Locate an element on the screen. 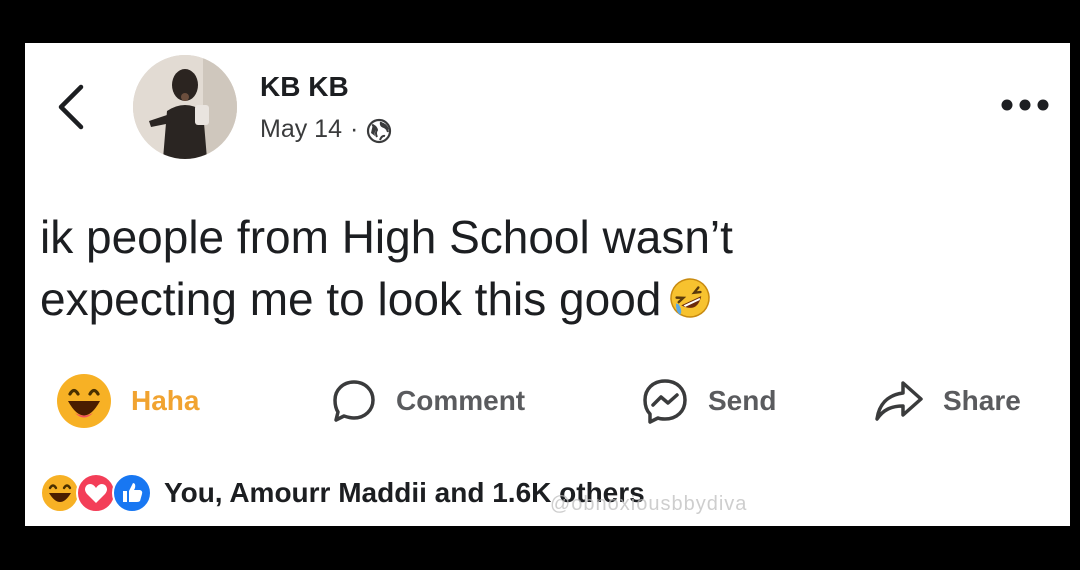 Image resolution: width=1080 pixels, height=570 pixels. post-date: May 14 is located at coordinates (301, 129).